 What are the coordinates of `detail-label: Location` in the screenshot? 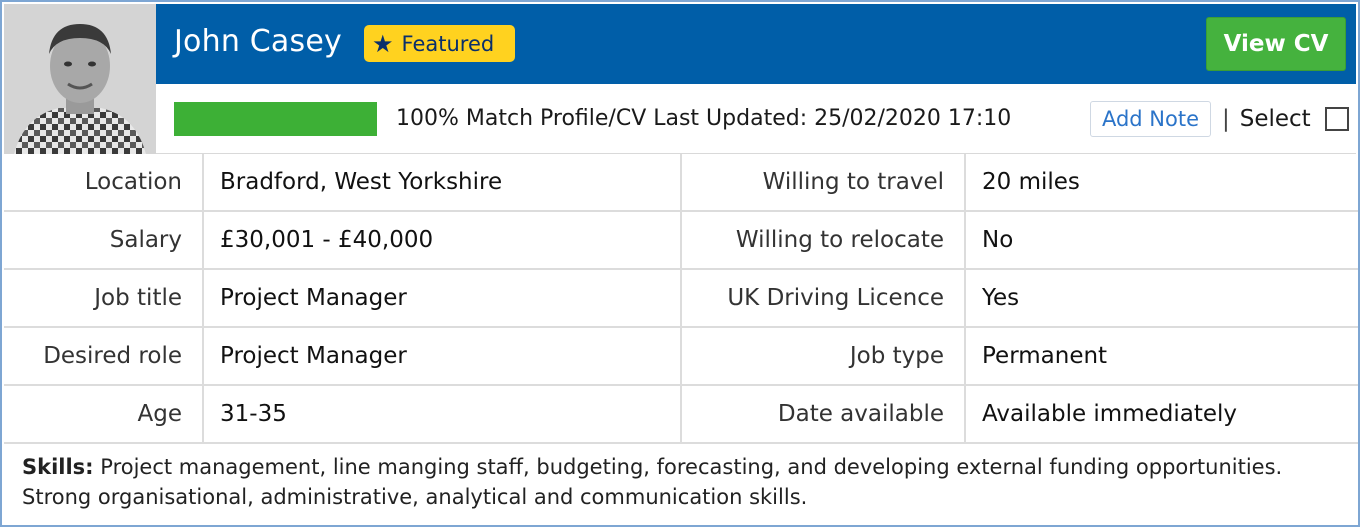 It's located at (104, 182).